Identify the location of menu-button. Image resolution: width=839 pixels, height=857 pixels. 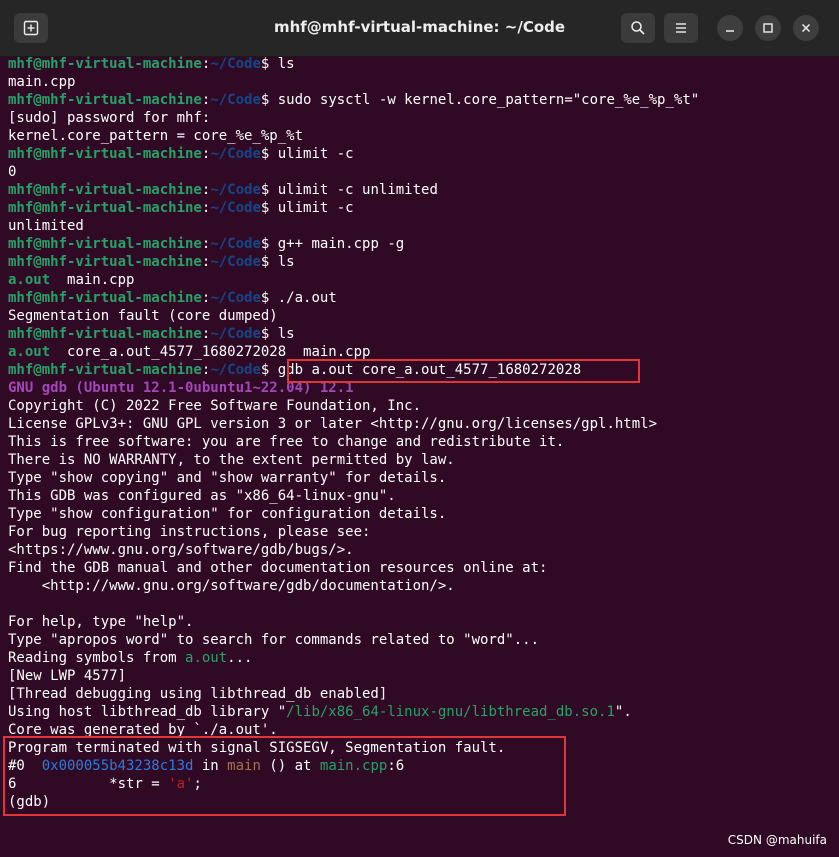
(681, 28).